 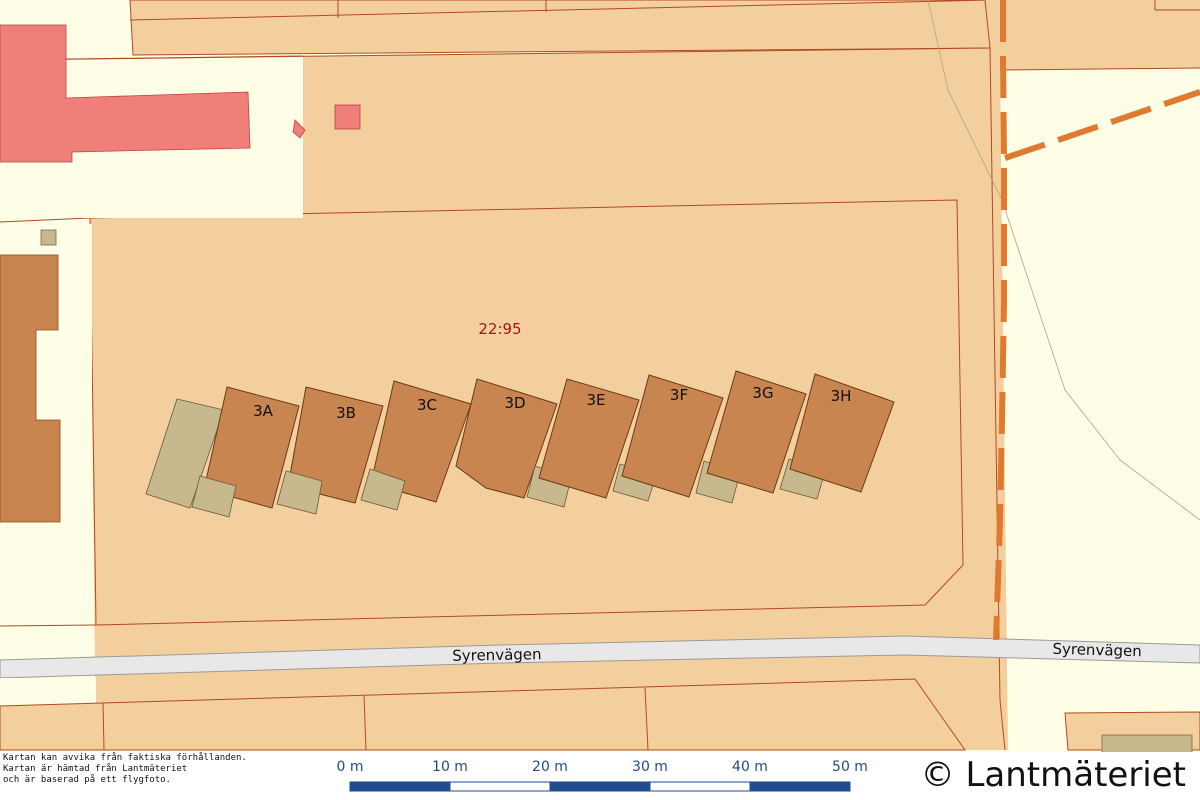 I want to click on house-label-3B: 3B, so click(x=346, y=413).